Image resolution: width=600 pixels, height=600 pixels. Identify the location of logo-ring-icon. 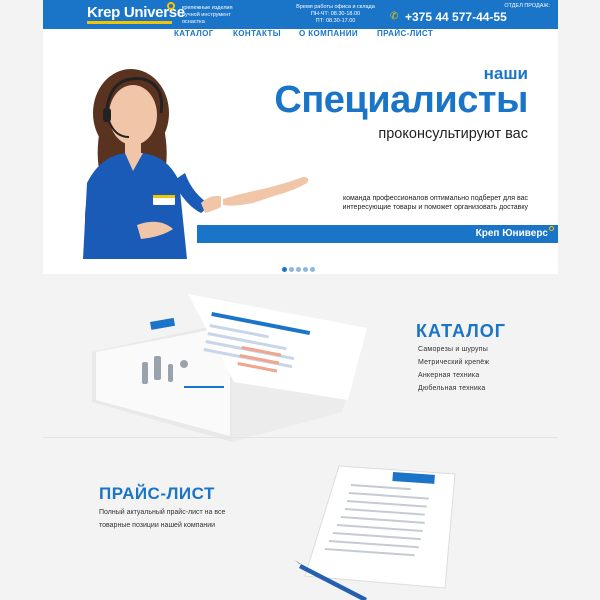
(171, 6).